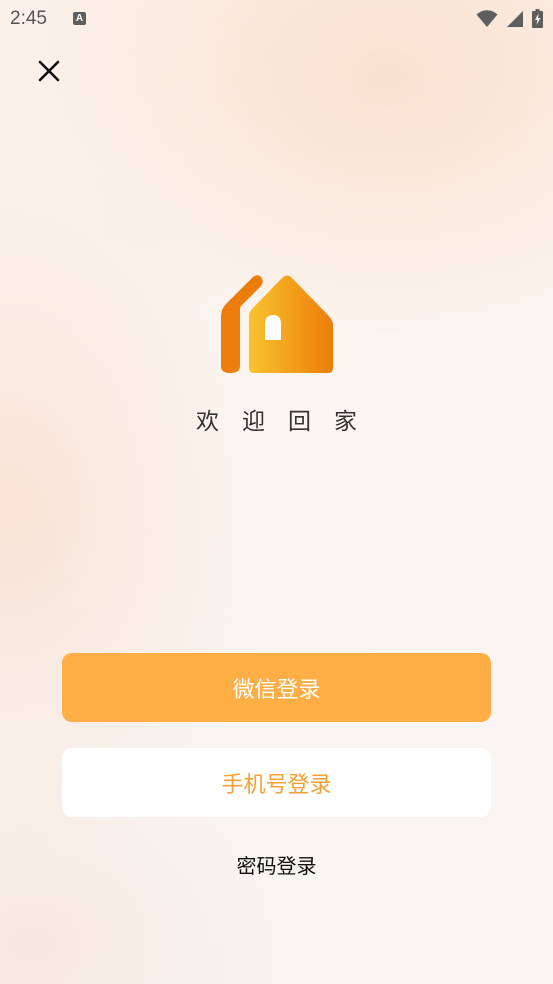 This screenshot has width=553, height=984. I want to click on status-icons, so click(509, 18).